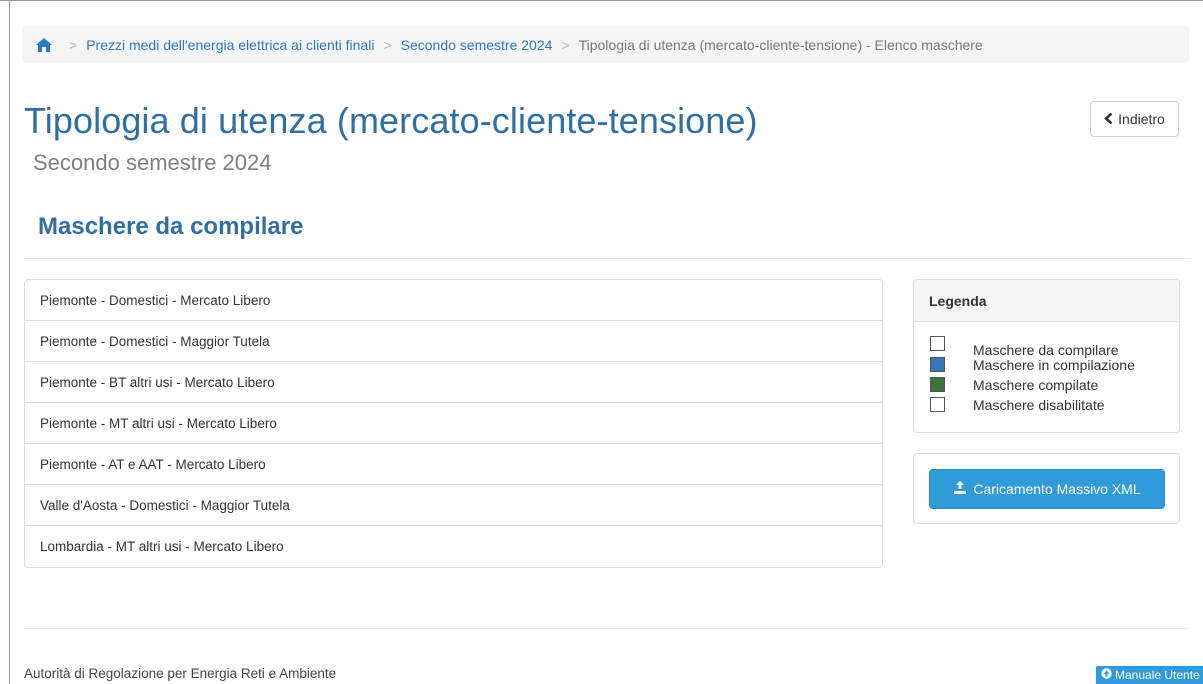 The height and width of the screenshot is (684, 1203). What do you see at coordinates (477, 45) in the screenshot?
I see `breadcrumb-link-semestre: Secondo semestre 2024` at bounding box center [477, 45].